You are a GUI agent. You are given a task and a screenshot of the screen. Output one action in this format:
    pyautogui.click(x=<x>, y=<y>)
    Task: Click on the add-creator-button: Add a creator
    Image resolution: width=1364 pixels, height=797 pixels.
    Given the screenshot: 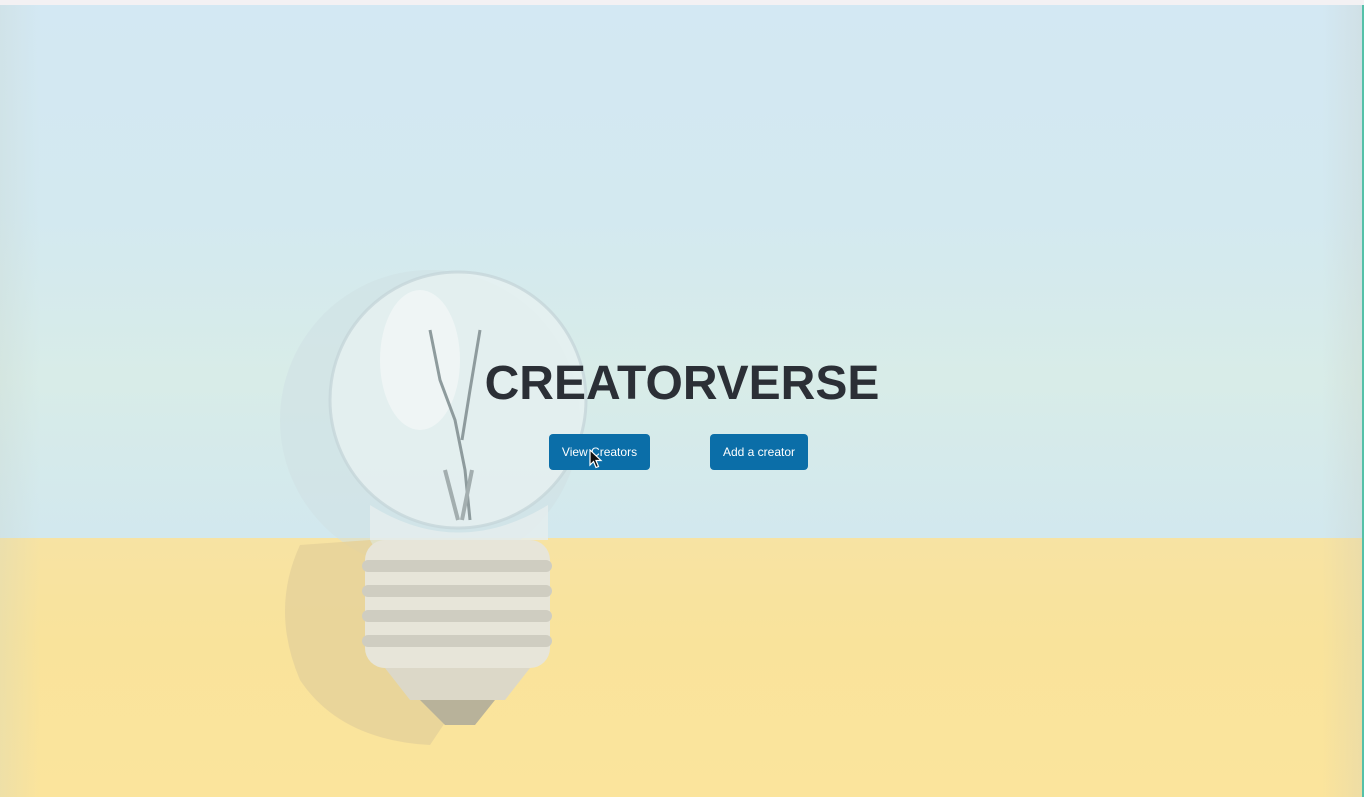 What is the action you would take?
    pyautogui.click(x=759, y=452)
    